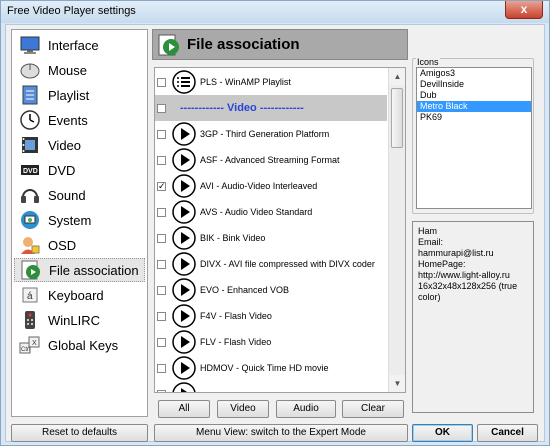 This screenshot has width=550, height=446. I want to click on select-all-button: All, so click(184, 409).